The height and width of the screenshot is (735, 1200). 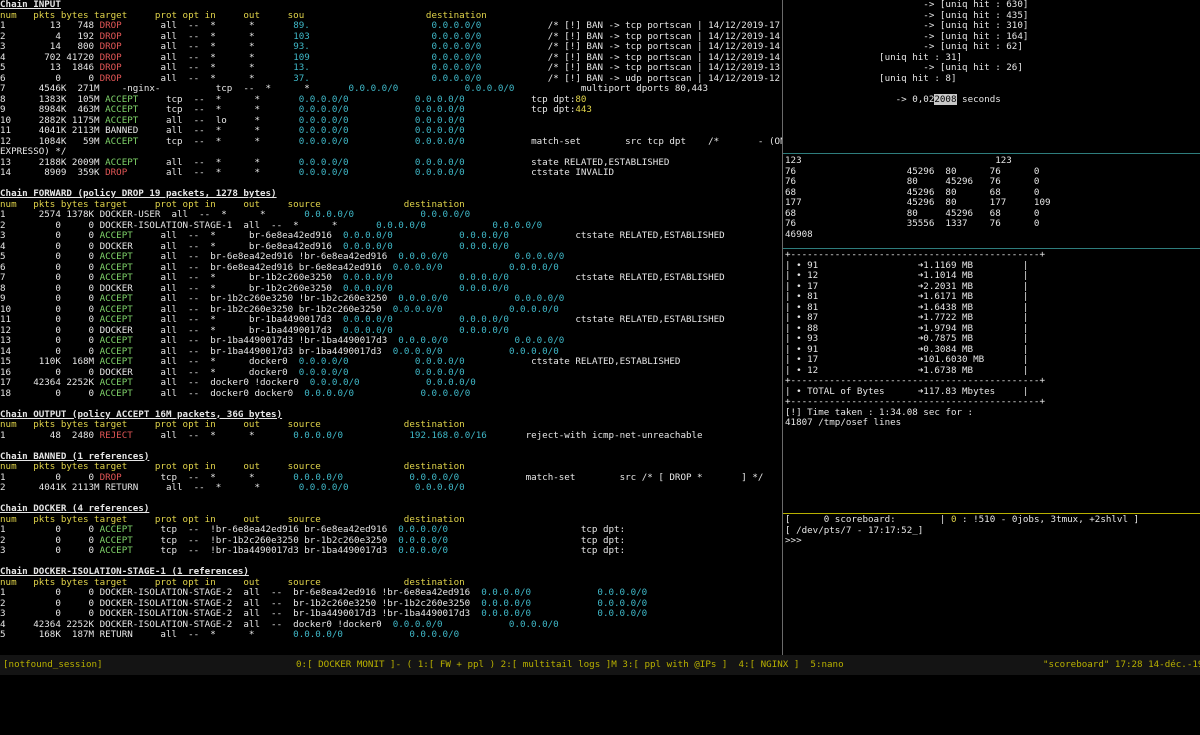 I want to click on terminal-text: 9 0 0, so click(x=50, y=298).